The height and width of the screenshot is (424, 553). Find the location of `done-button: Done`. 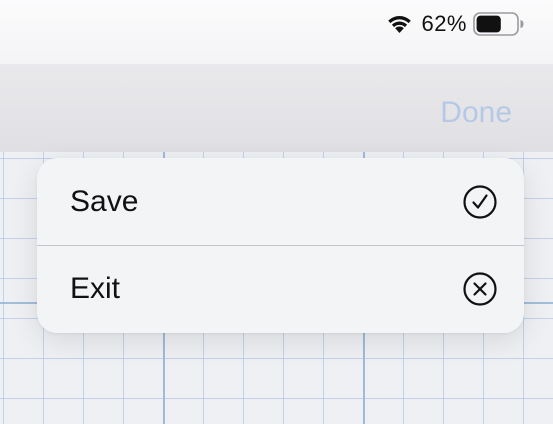

done-button: Done is located at coordinates (476, 113).